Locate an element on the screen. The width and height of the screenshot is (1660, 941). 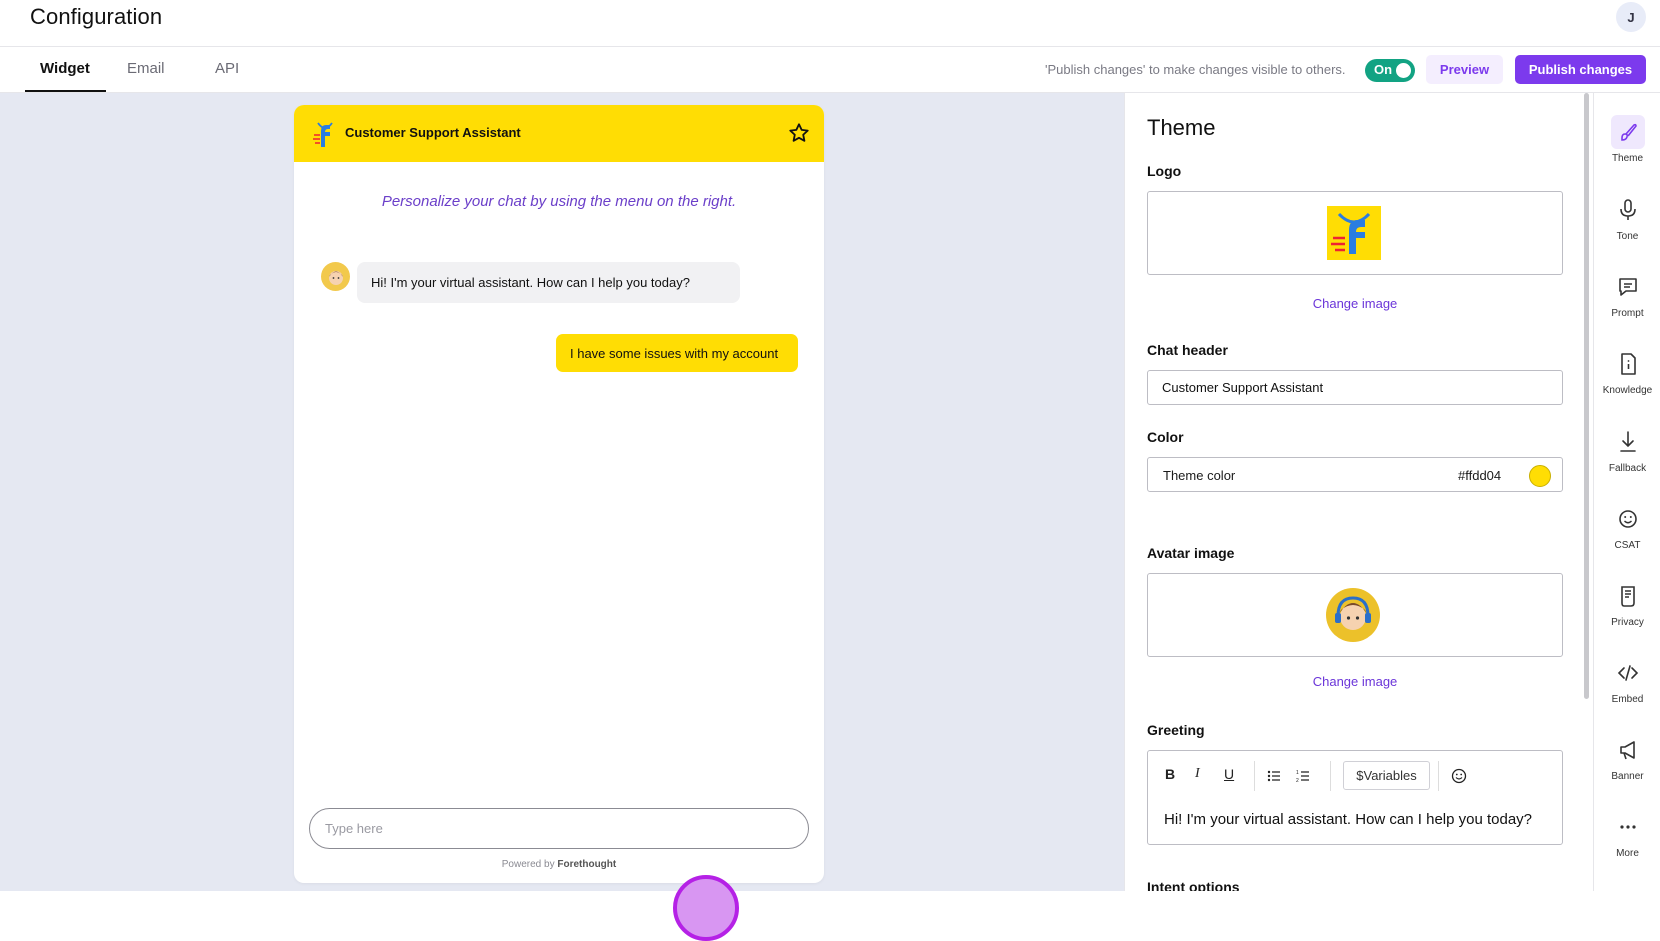
avatar-image-icon is located at coordinates (1353, 615).